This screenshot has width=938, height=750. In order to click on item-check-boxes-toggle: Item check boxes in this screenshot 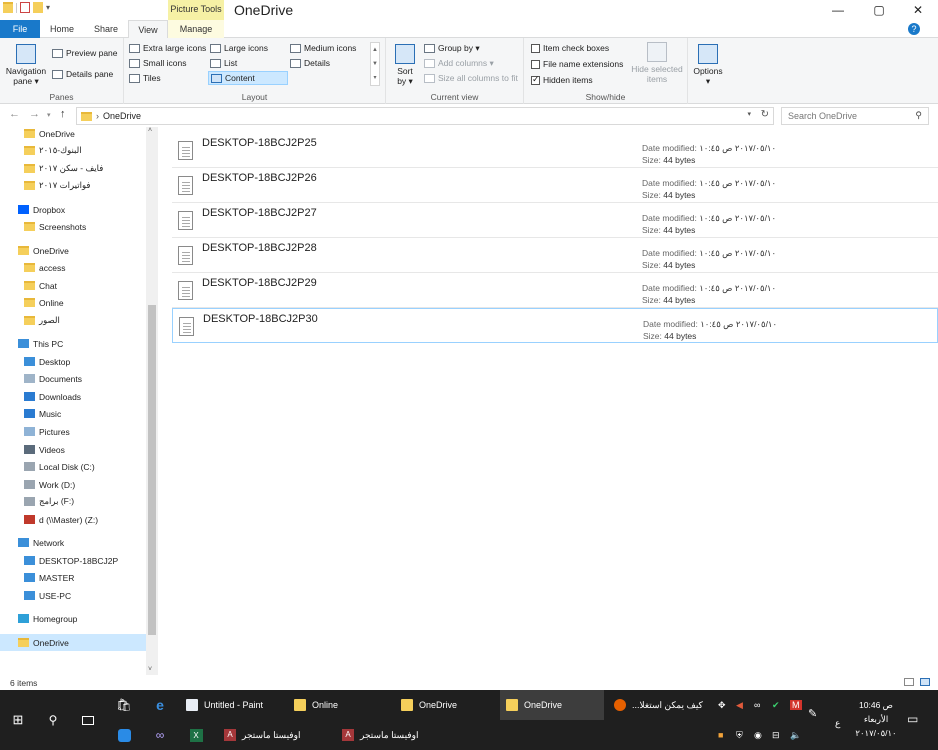, I will do `click(570, 48)`.